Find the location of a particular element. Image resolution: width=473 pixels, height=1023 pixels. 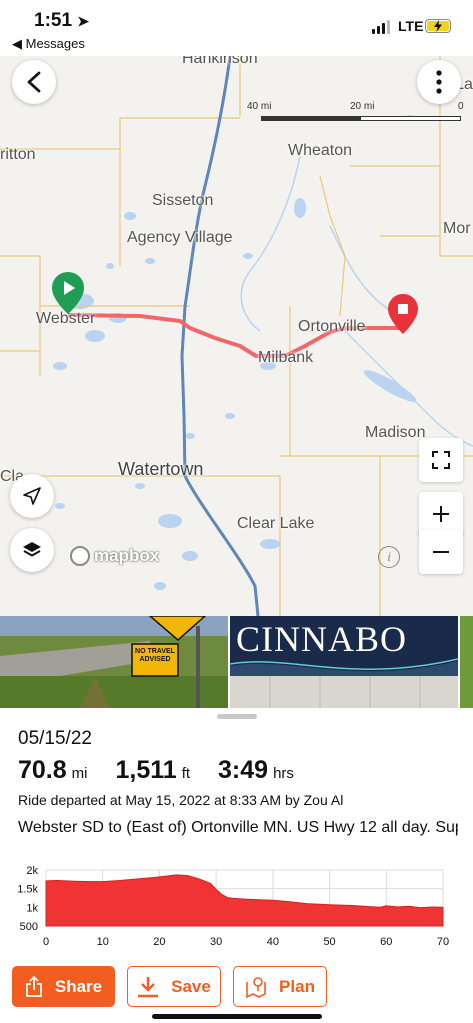

ride-stats: 70.8 mi 1,511 ft 3:49 hrs is located at coordinates (170, 770).